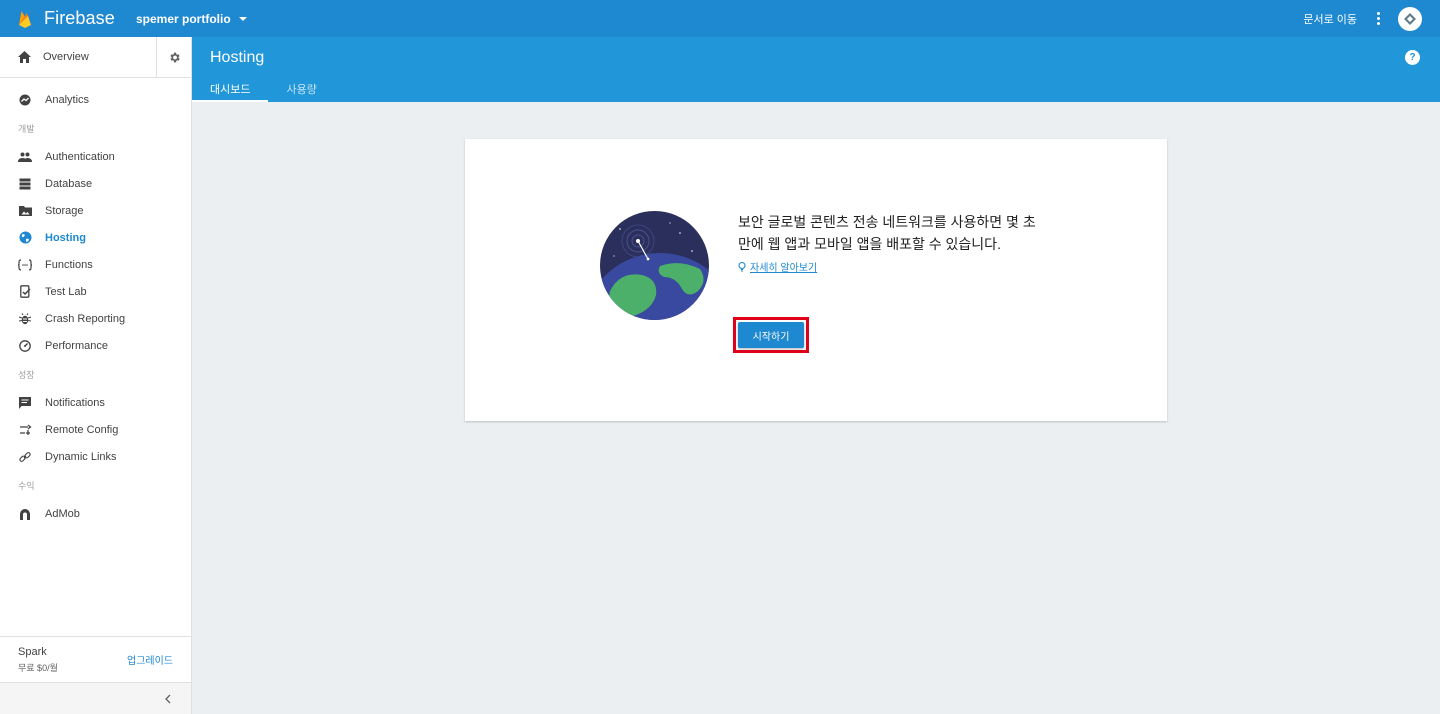 This screenshot has height=714, width=1440. What do you see at coordinates (62, 513) in the screenshot?
I see `sidebar-item-label: AdMob` at bounding box center [62, 513].